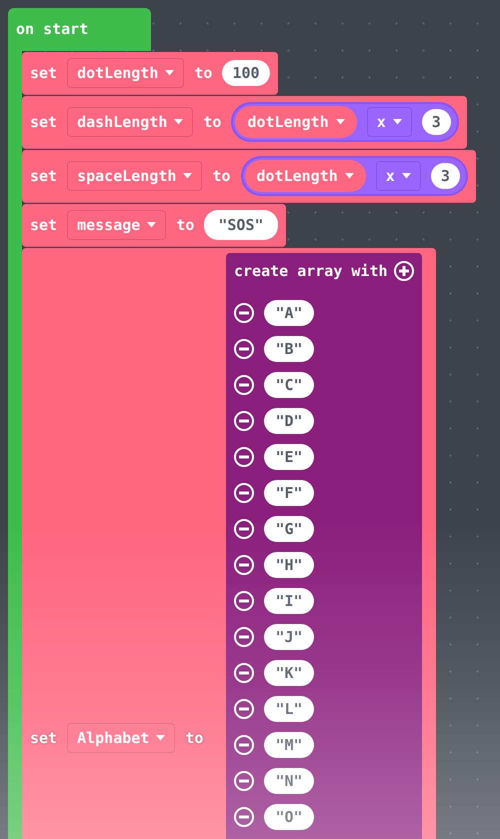  I want to click on set-variable-block: set spaceLength to dotLength x 3, so click(249, 176).